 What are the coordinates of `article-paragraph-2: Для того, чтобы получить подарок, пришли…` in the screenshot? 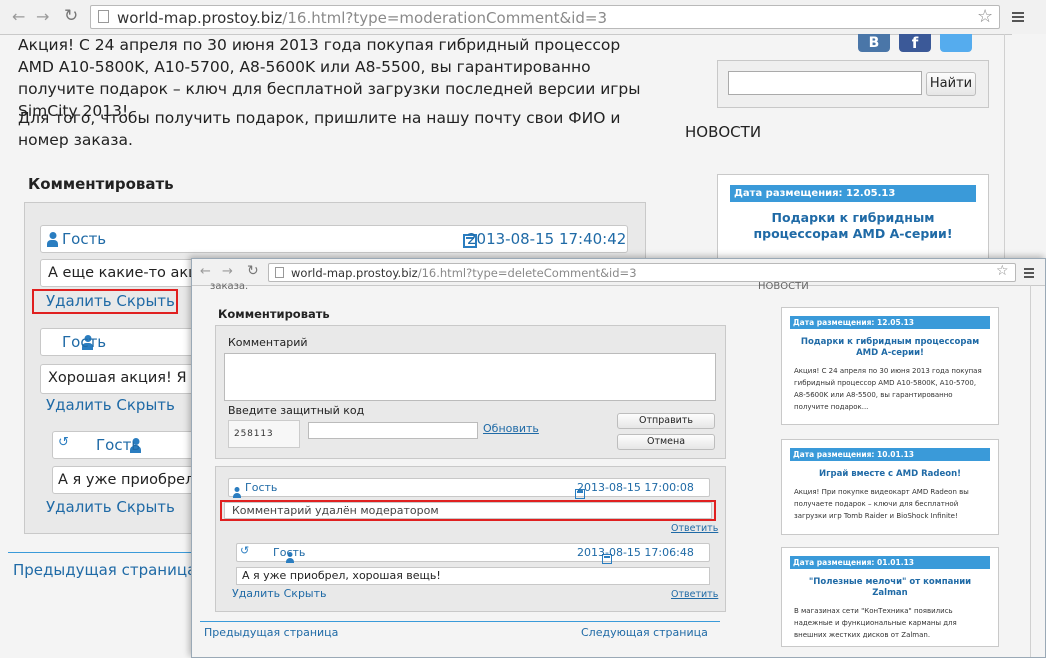 It's located at (319, 129).